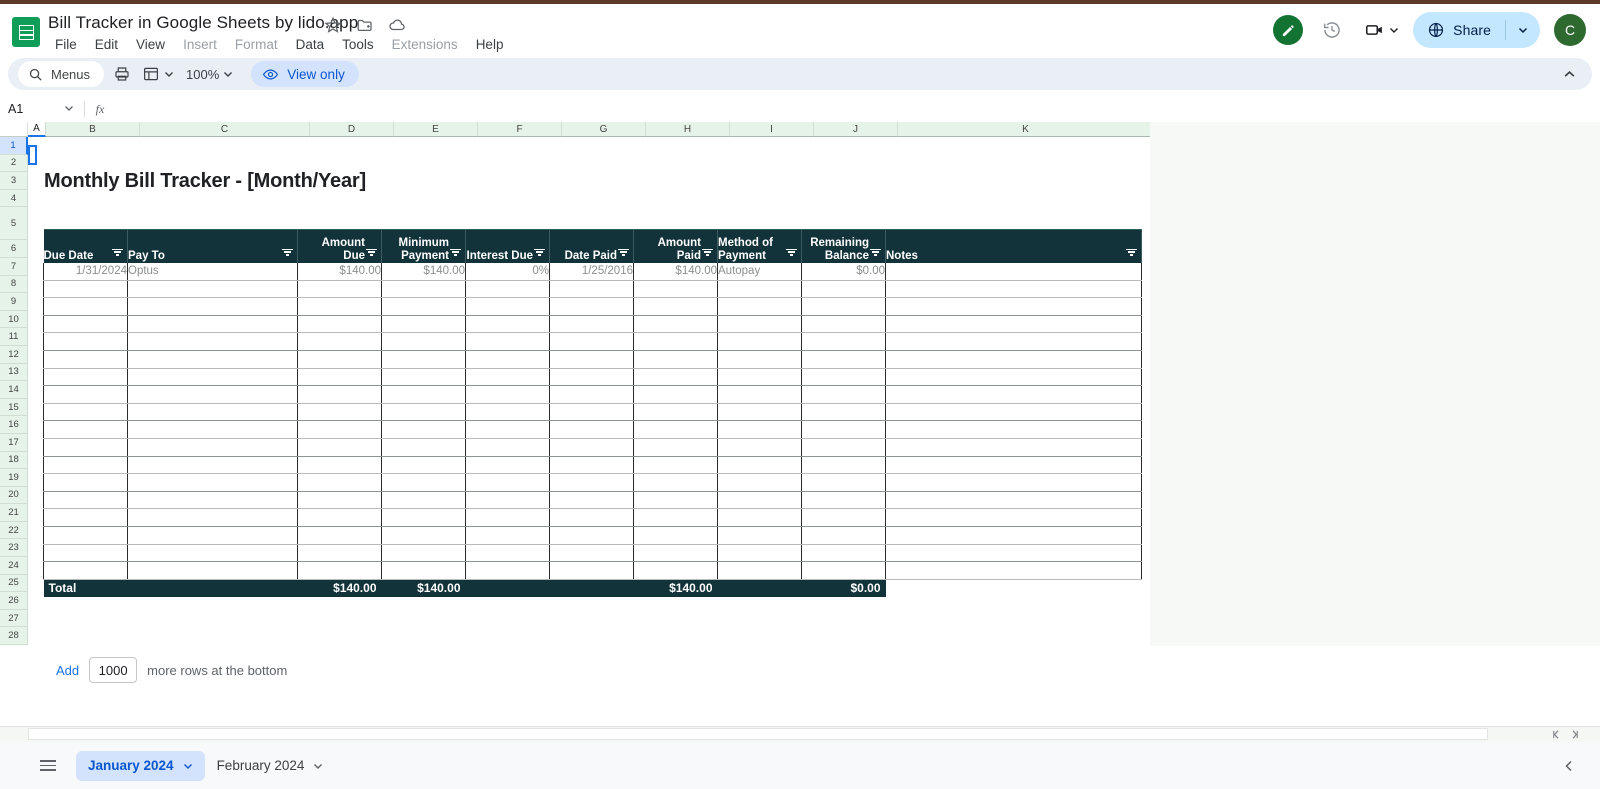 The width and height of the screenshot is (1600, 789). I want to click on select-all-corner, so click(14, 129).